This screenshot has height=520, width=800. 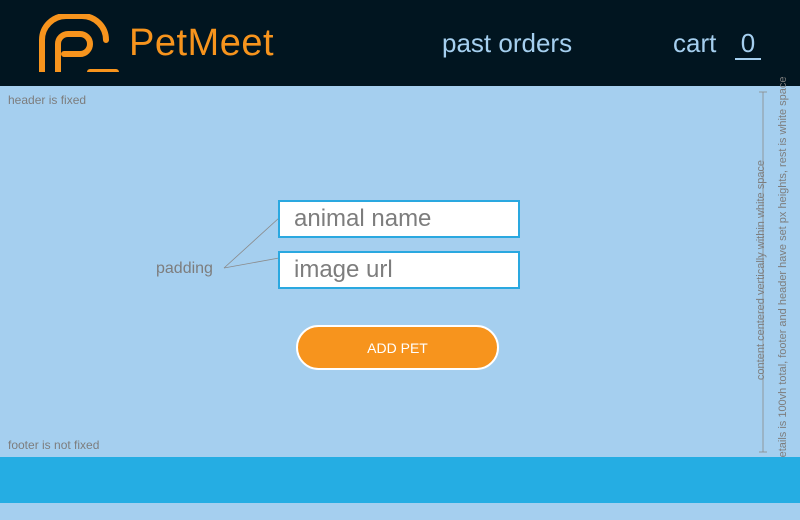 I want to click on footer-not-fixed-note: footer is not fixed, so click(x=54, y=445).